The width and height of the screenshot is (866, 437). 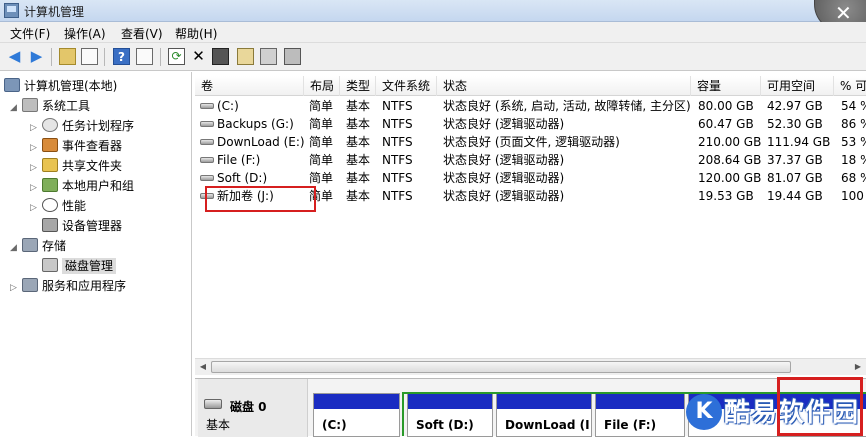 I want to click on column-header-free-space: 可用空间, so click(x=797, y=86).